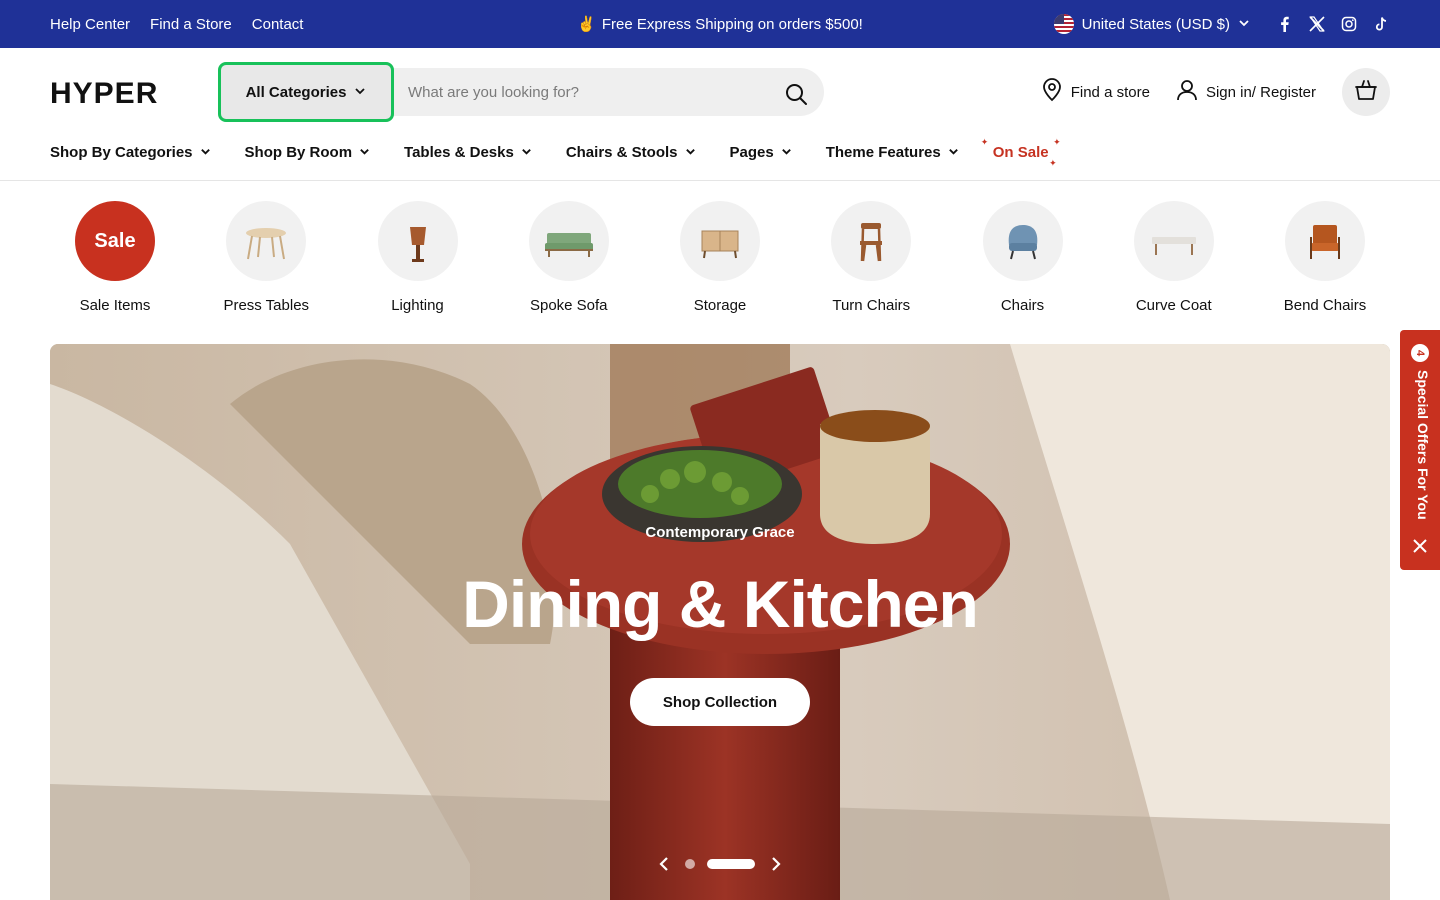  What do you see at coordinates (631, 152) in the screenshot?
I see `nav-chairs-stools: Chairs & Stools` at bounding box center [631, 152].